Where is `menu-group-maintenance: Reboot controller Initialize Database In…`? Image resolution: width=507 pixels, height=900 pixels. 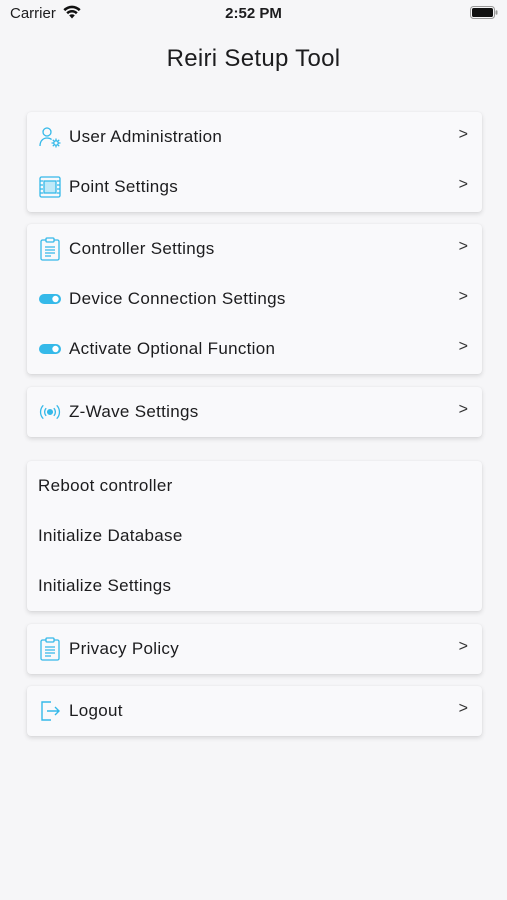
menu-group-maintenance: Reboot controller Initialize Database In… is located at coordinates (254, 536).